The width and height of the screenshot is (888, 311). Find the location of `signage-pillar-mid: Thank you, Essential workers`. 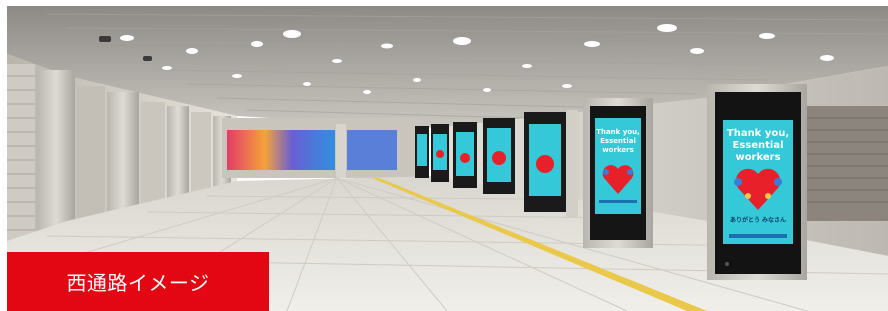

signage-pillar-mid: Thank you, Essential workers is located at coordinates (618, 173).